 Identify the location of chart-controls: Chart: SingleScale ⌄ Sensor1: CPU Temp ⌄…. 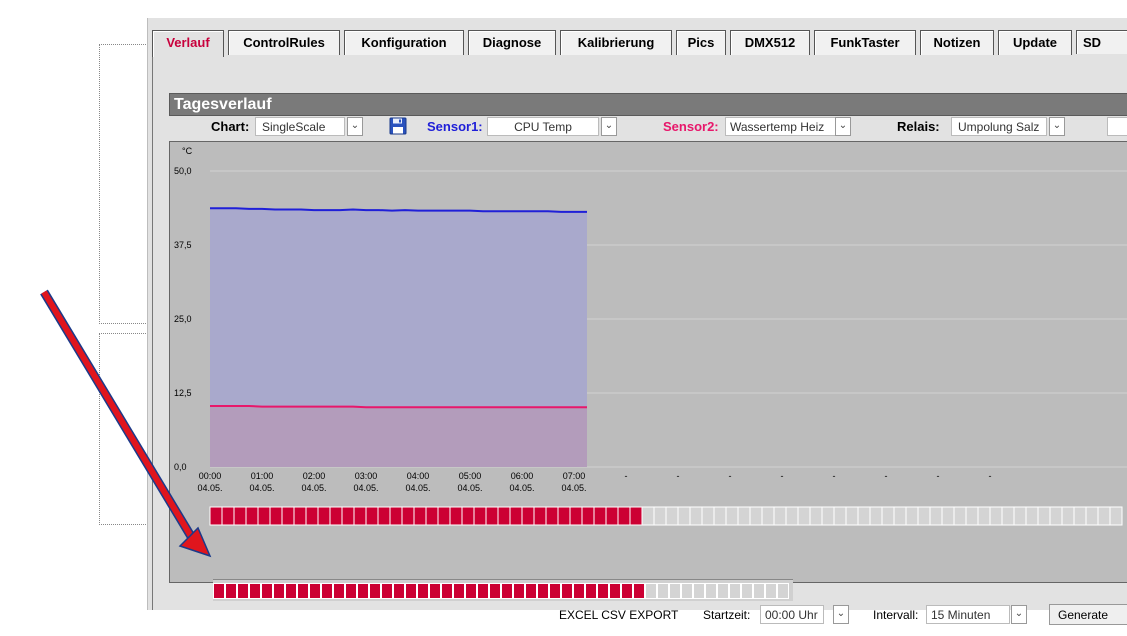
(648, 128).